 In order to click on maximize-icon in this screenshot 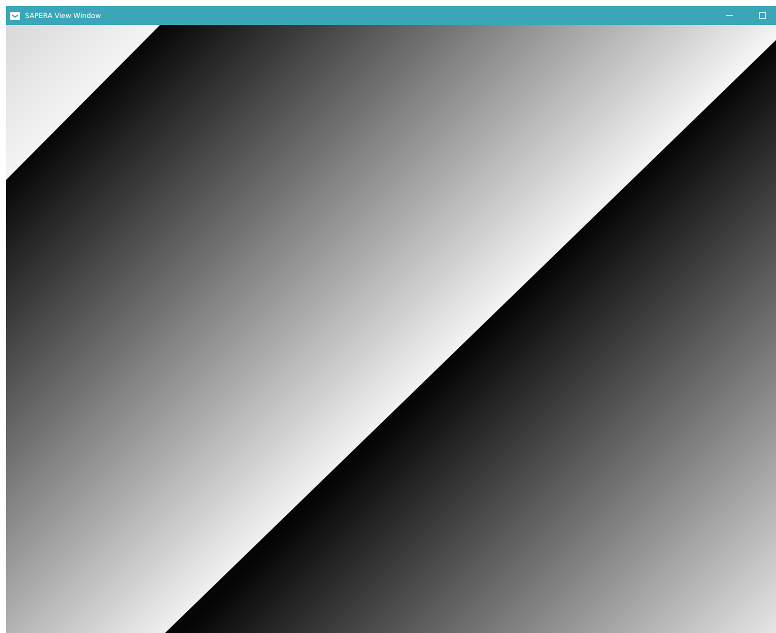, I will do `click(762, 15)`.